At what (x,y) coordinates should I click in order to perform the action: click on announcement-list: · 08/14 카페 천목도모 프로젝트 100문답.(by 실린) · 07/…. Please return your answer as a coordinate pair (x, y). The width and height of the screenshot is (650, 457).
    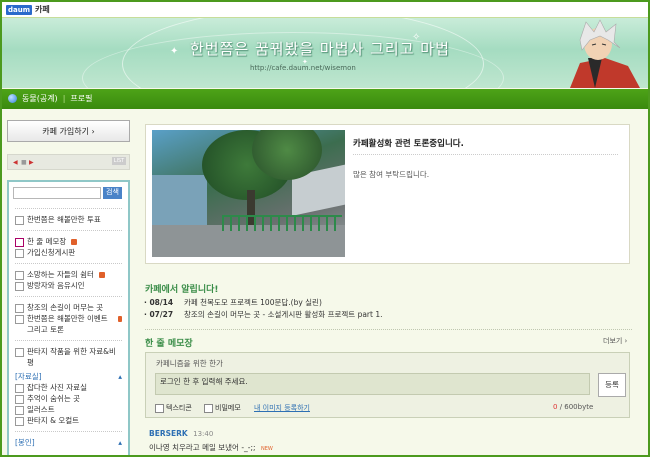
    Looking at the image, I should click on (388, 309).